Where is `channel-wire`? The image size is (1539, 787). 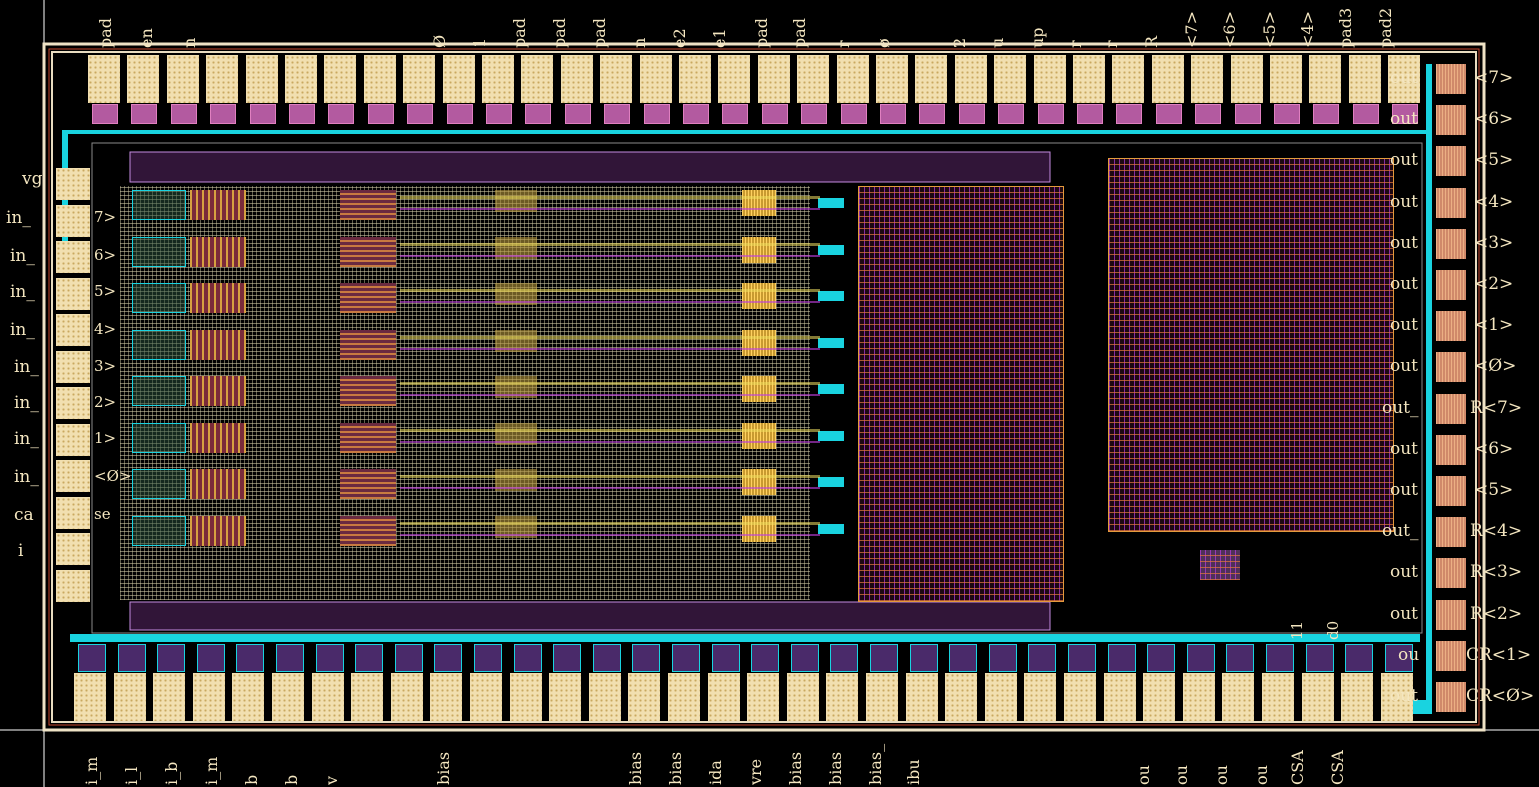
channel-wire is located at coordinates (610, 430).